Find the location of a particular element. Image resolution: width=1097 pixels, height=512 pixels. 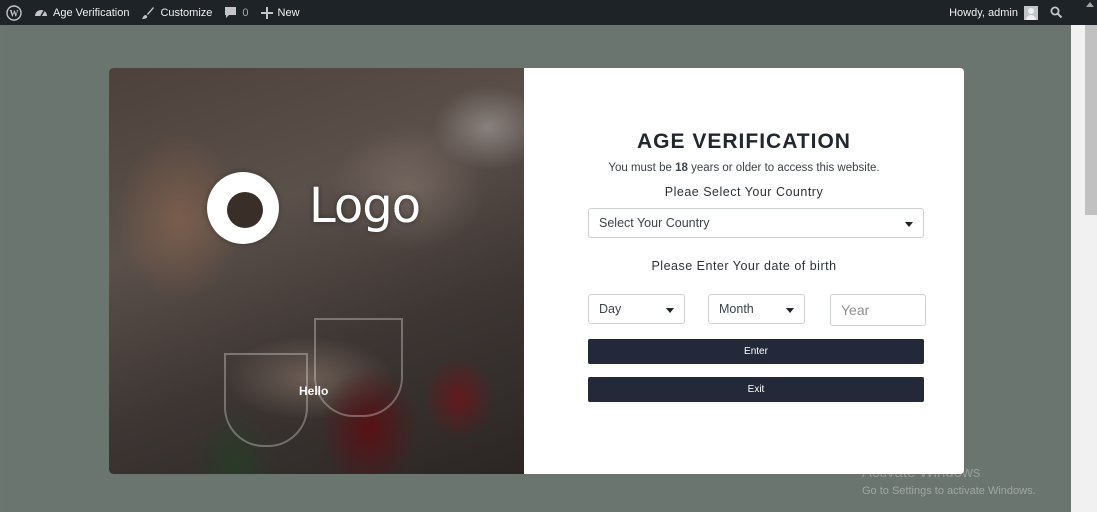

greeting-text: Howdy, admin is located at coordinates (983, 12).